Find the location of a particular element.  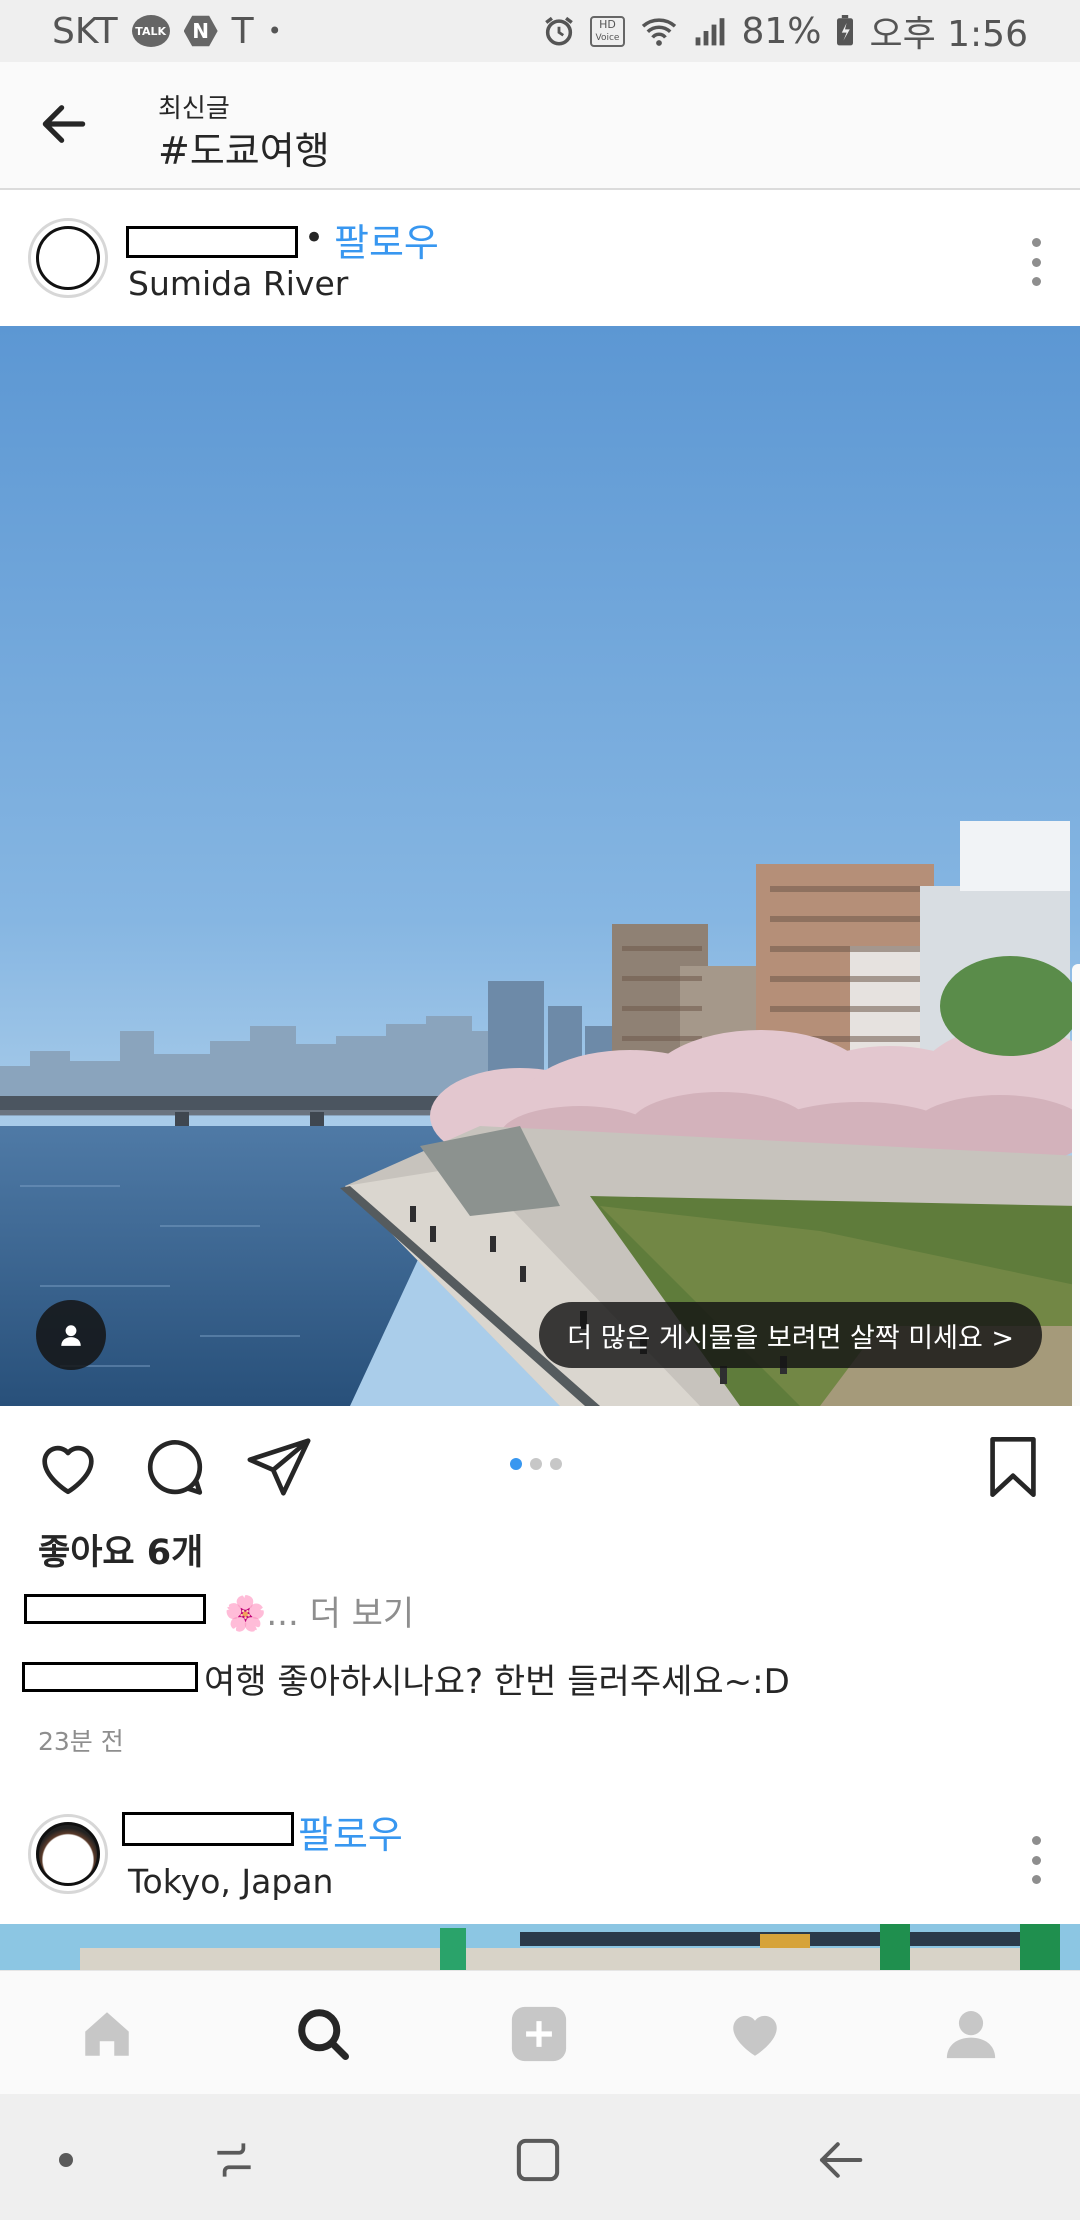

system-nav-bar is located at coordinates (540, 2157).